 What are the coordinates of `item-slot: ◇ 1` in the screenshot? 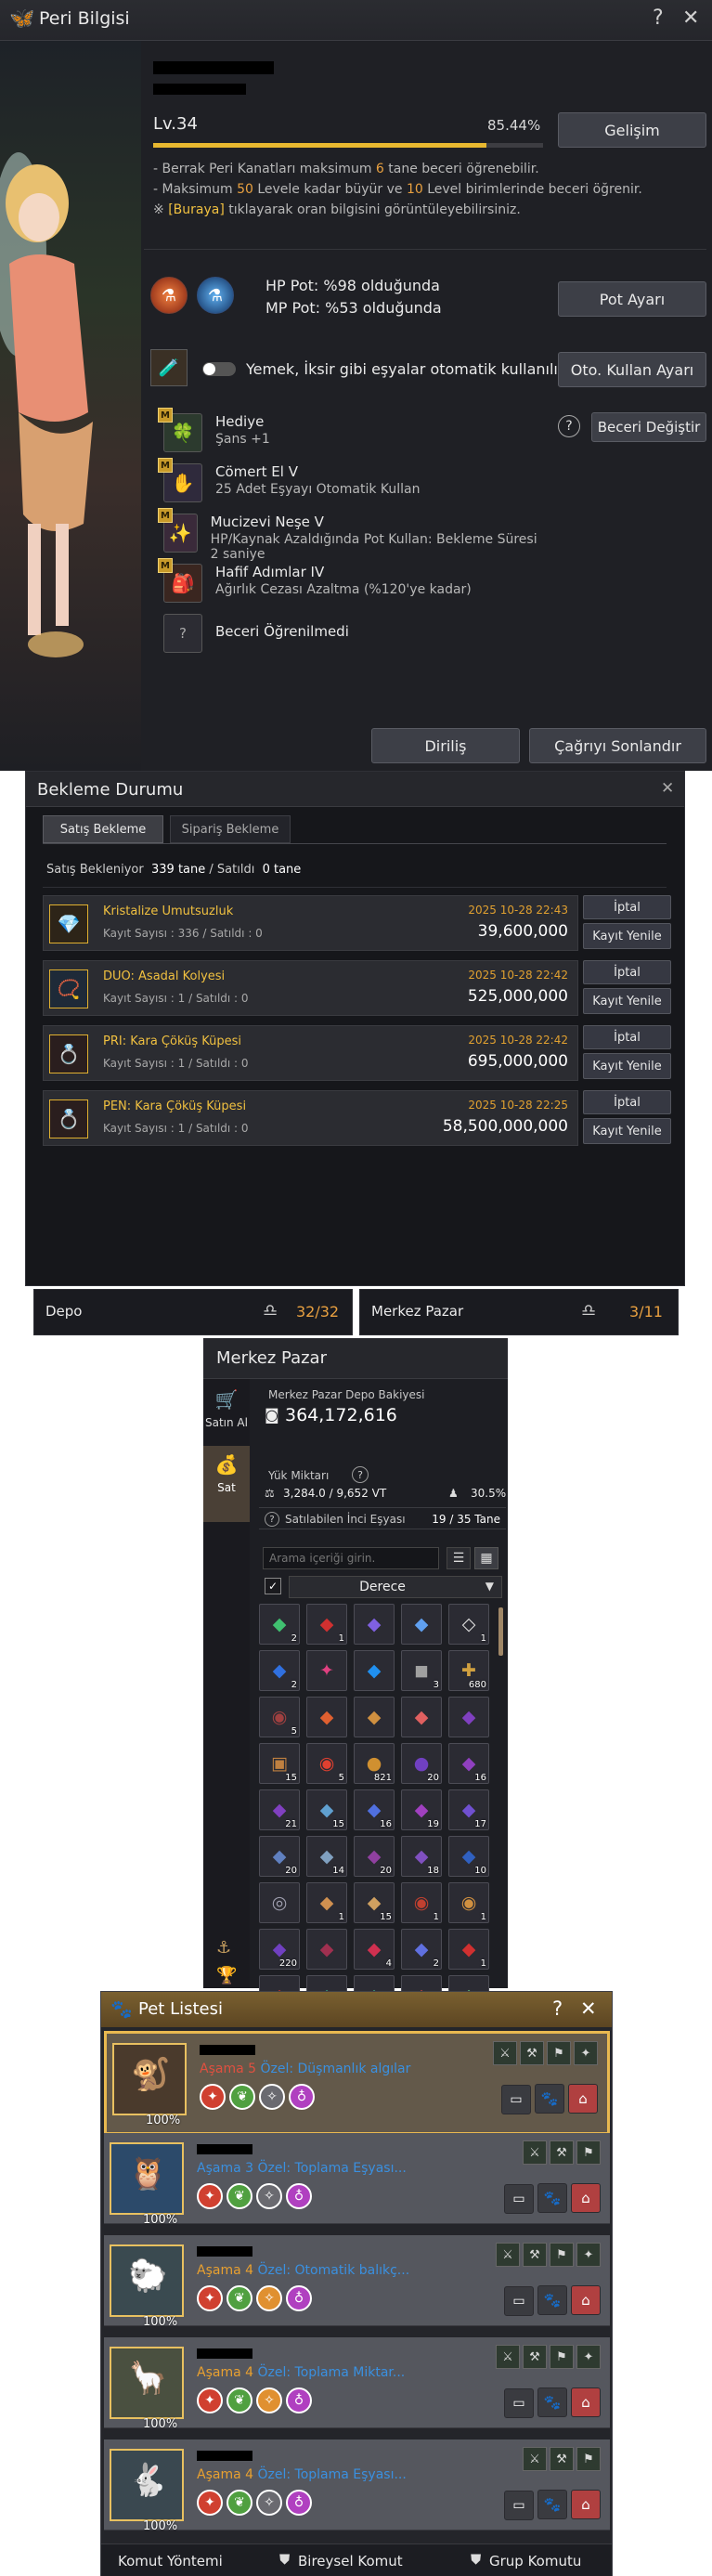 It's located at (469, 1624).